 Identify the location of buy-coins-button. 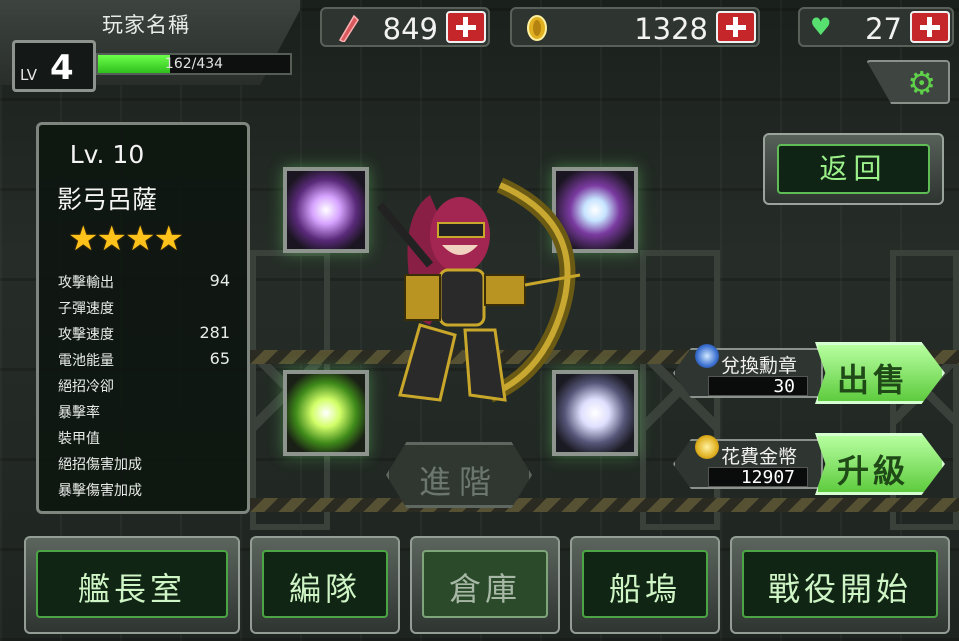
(736, 27).